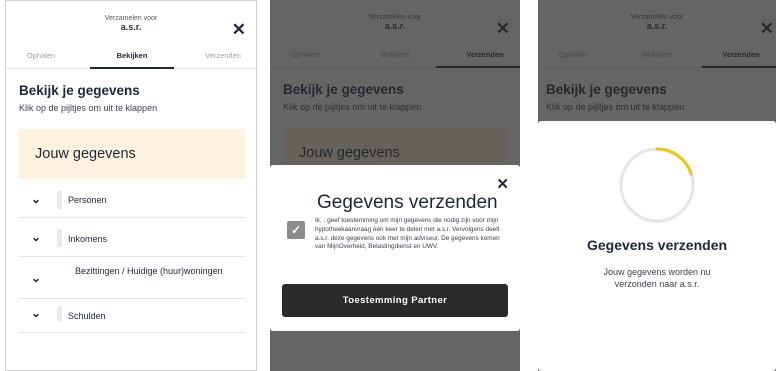 This screenshot has width=776, height=371. I want to click on header-brand: a.s.r., so click(131, 27).